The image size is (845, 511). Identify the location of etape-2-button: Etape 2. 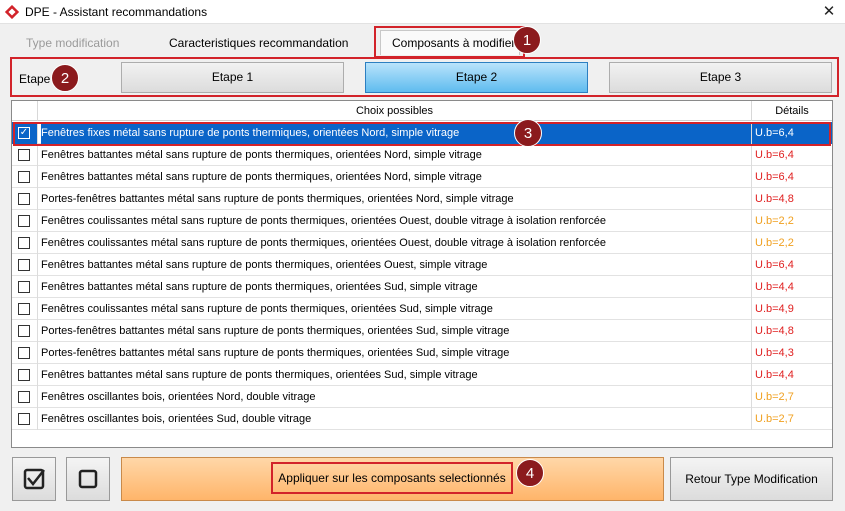
(476, 77).